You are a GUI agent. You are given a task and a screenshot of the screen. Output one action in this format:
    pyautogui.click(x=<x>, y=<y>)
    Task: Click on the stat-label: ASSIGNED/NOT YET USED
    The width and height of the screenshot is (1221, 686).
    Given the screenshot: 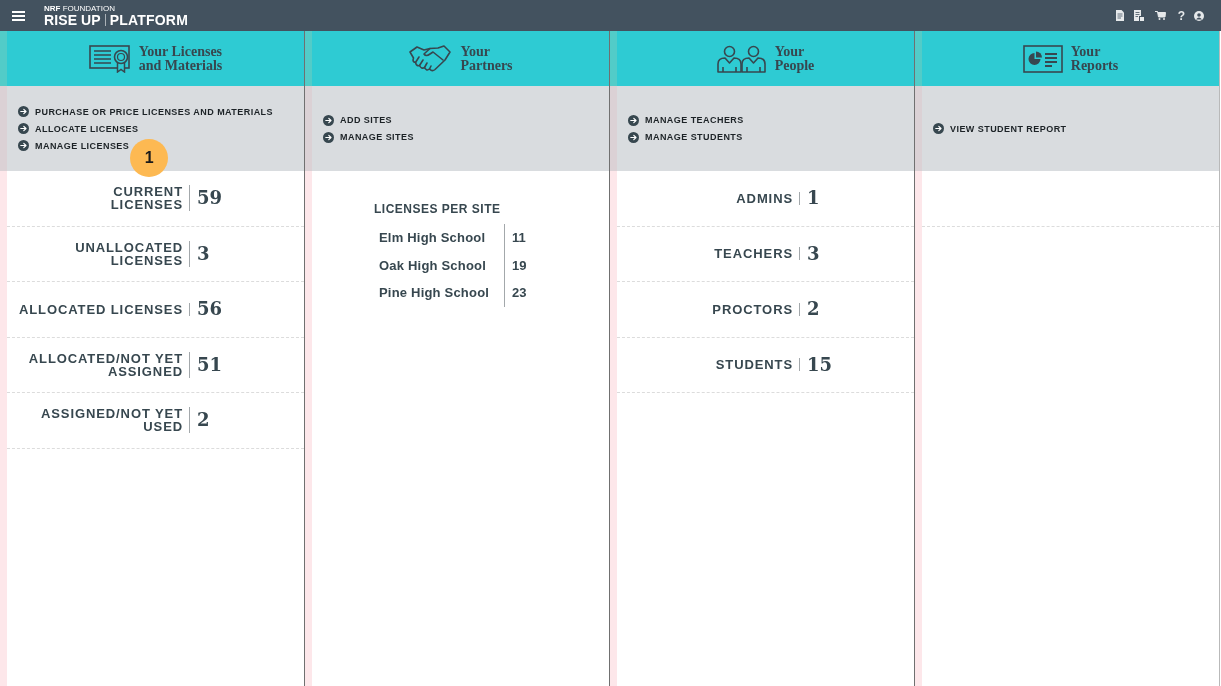 What is the action you would take?
    pyautogui.click(x=115, y=420)
    